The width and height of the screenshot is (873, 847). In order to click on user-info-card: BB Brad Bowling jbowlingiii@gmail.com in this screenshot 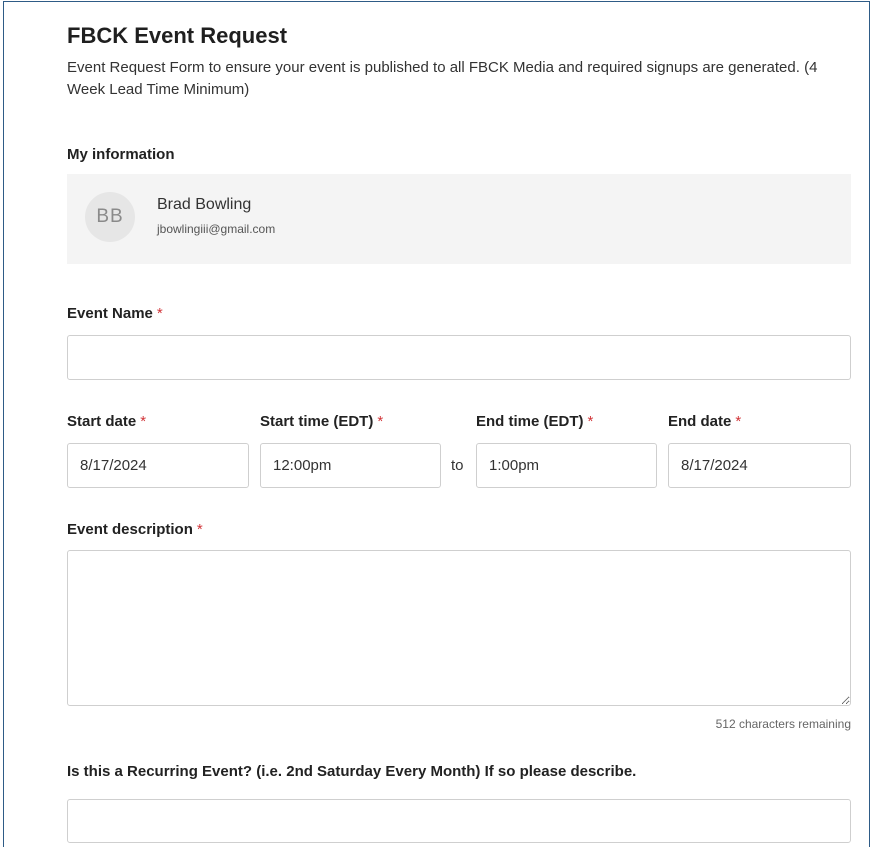, I will do `click(459, 219)`.